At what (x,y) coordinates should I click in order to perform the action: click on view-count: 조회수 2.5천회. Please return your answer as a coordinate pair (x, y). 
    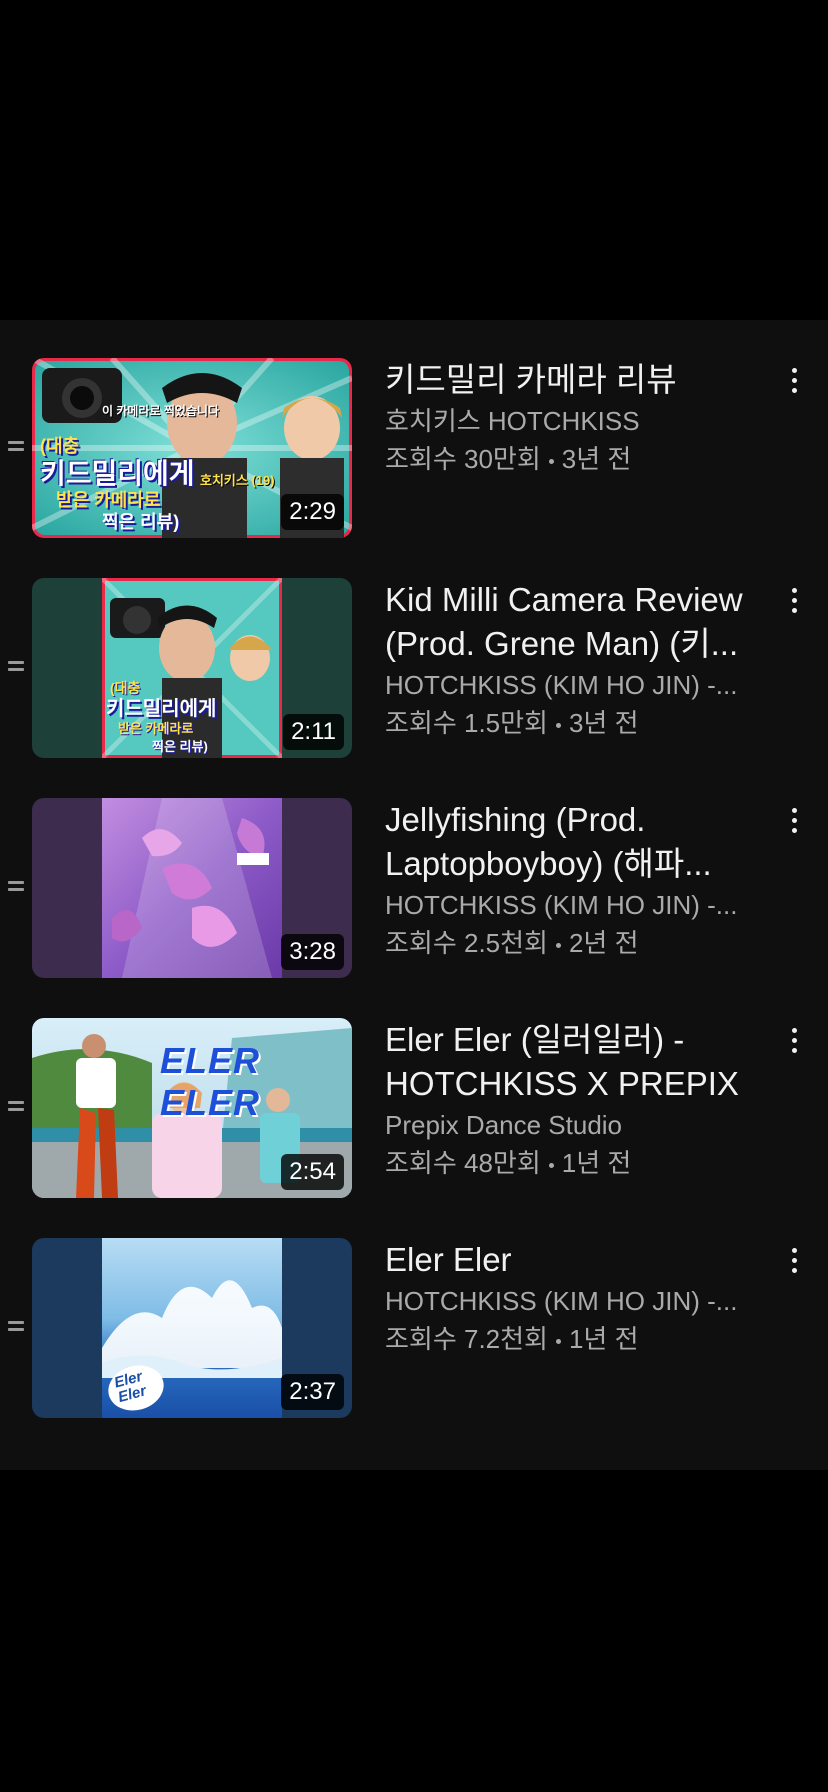
    Looking at the image, I should click on (466, 943).